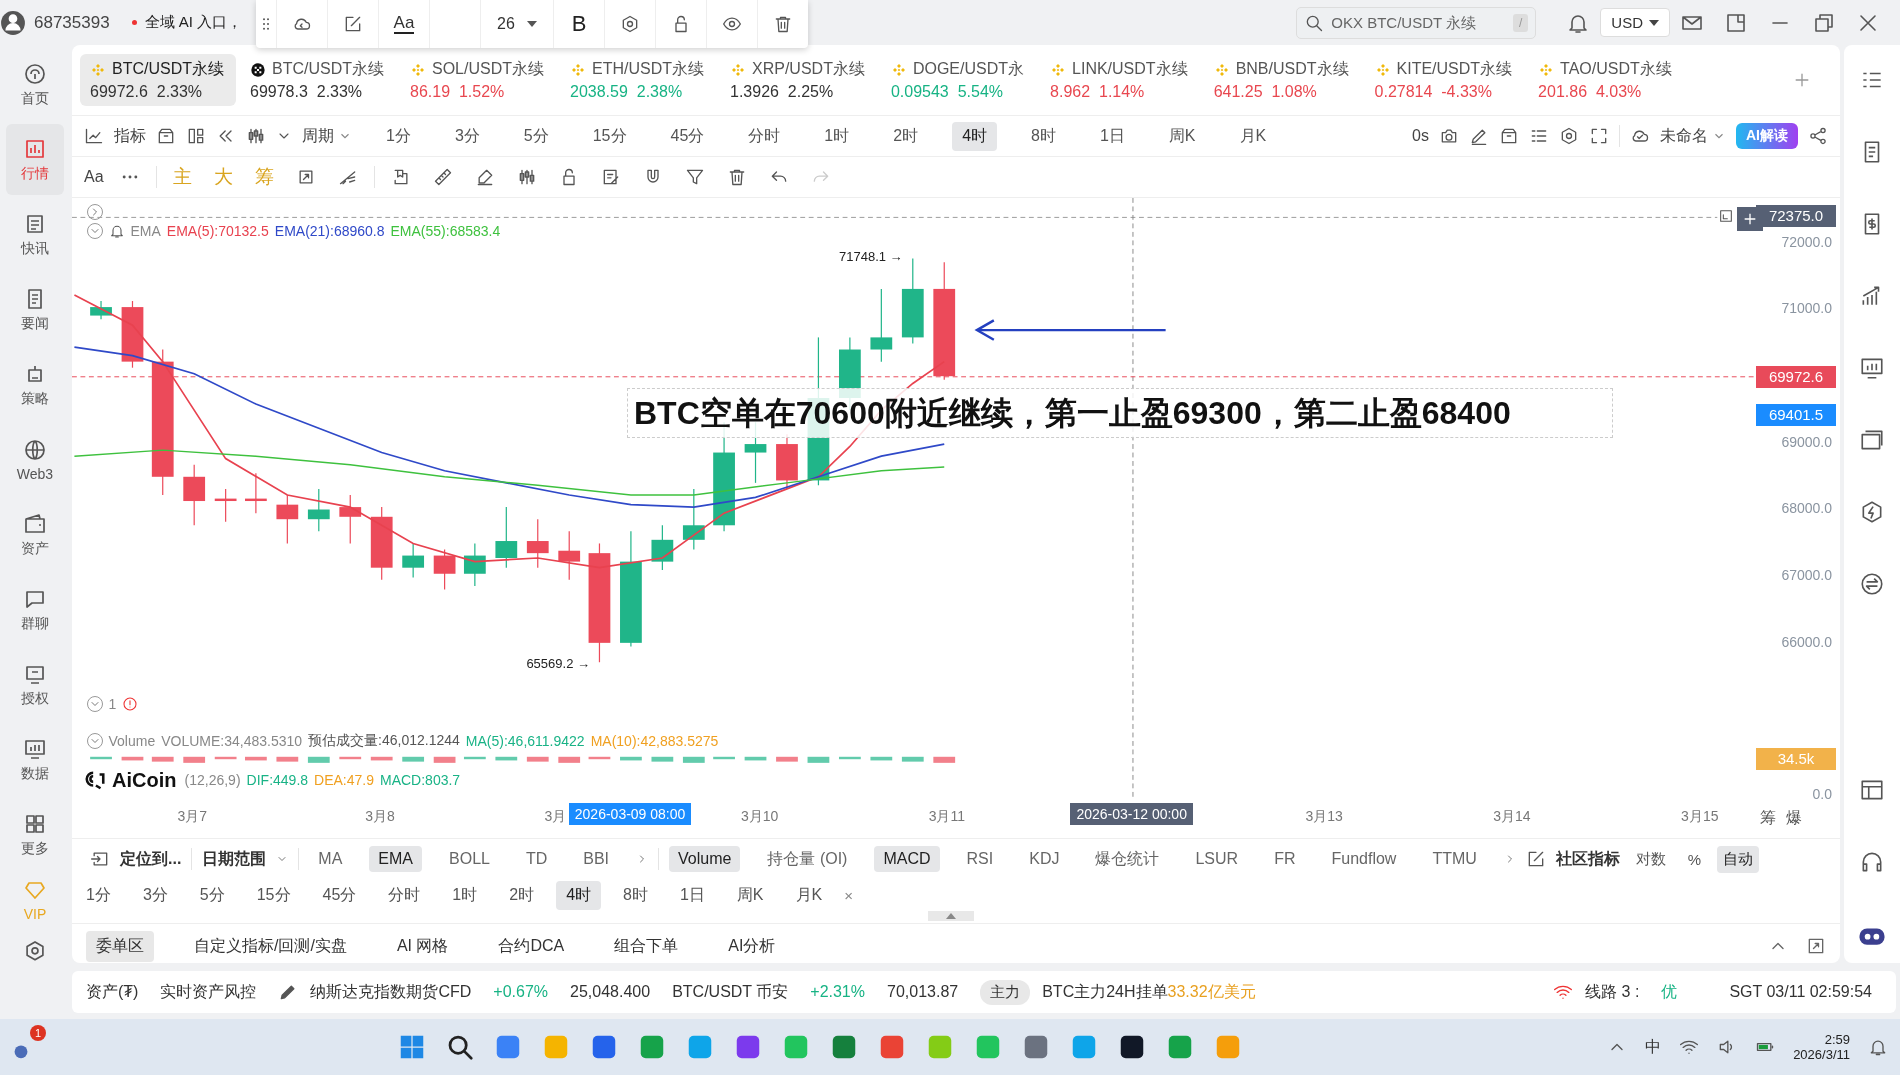 This screenshot has width=1900, height=1075. Describe the element at coordinates (1767, 136) in the screenshot. I see `ai-button: AI解读` at that location.